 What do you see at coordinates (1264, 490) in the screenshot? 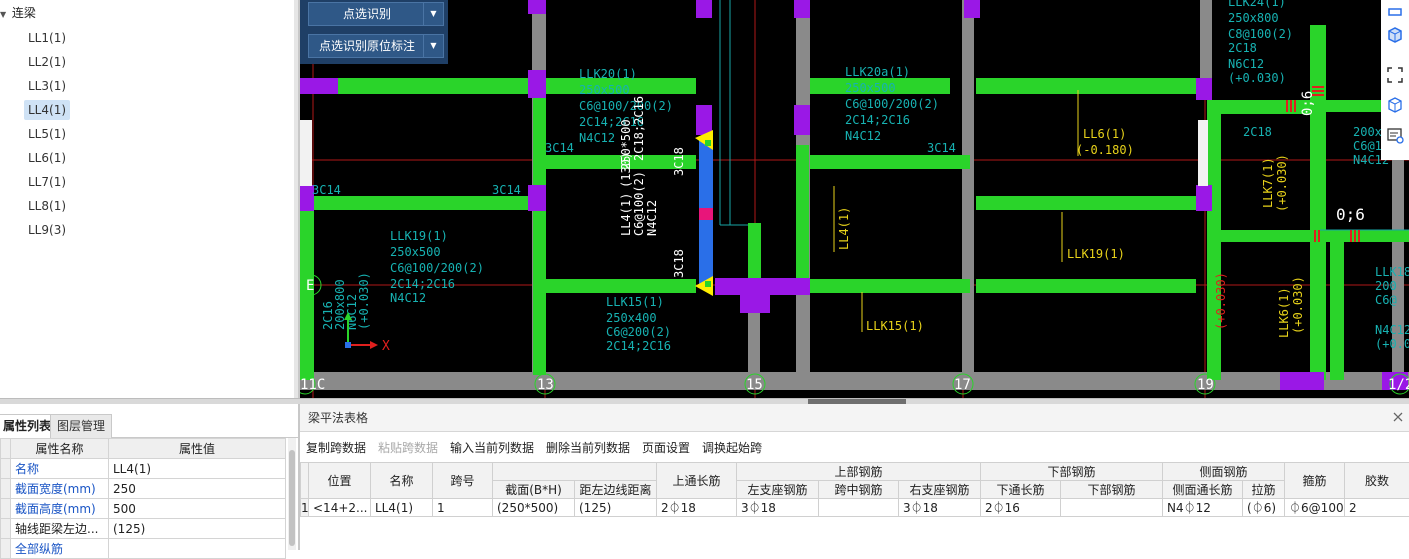
I see `col-tie: 拉筋` at bounding box center [1264, 490].